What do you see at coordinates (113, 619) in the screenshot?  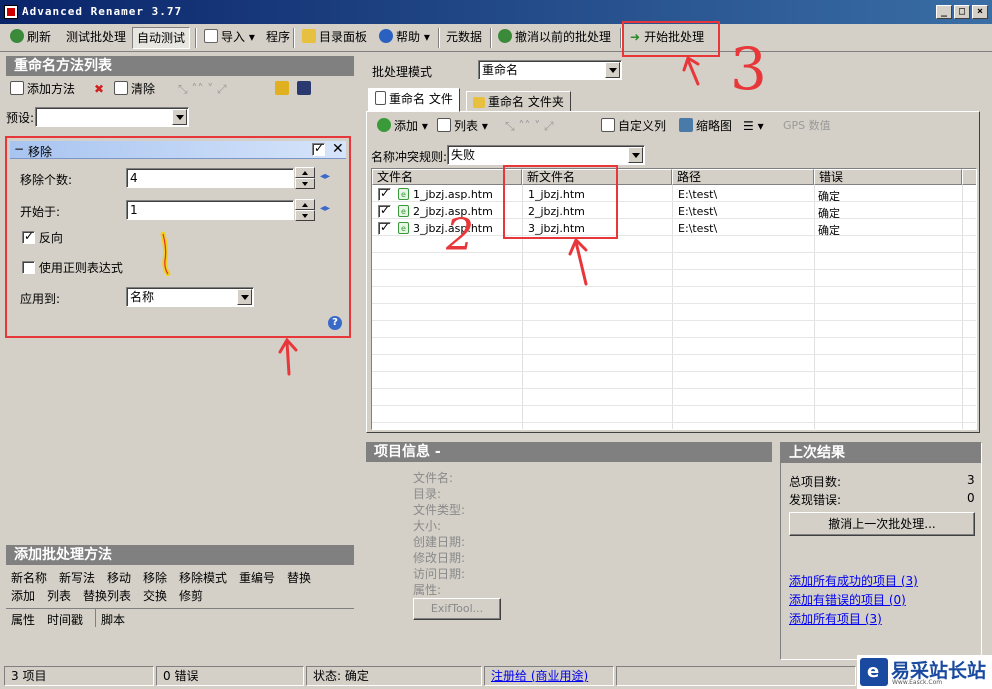 I see `batch-method-script: 脚本` at bounding box center [113, 619].